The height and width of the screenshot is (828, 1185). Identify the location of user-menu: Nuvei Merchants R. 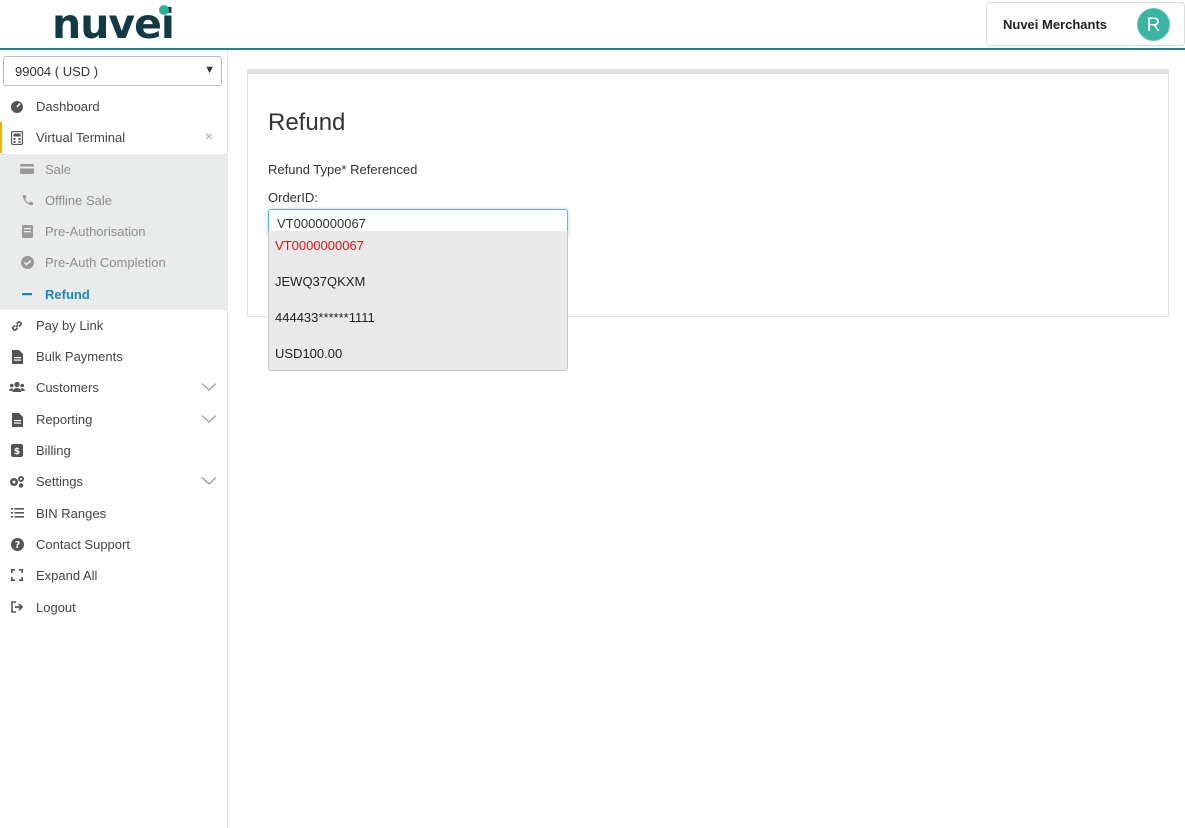
(1085, 24).